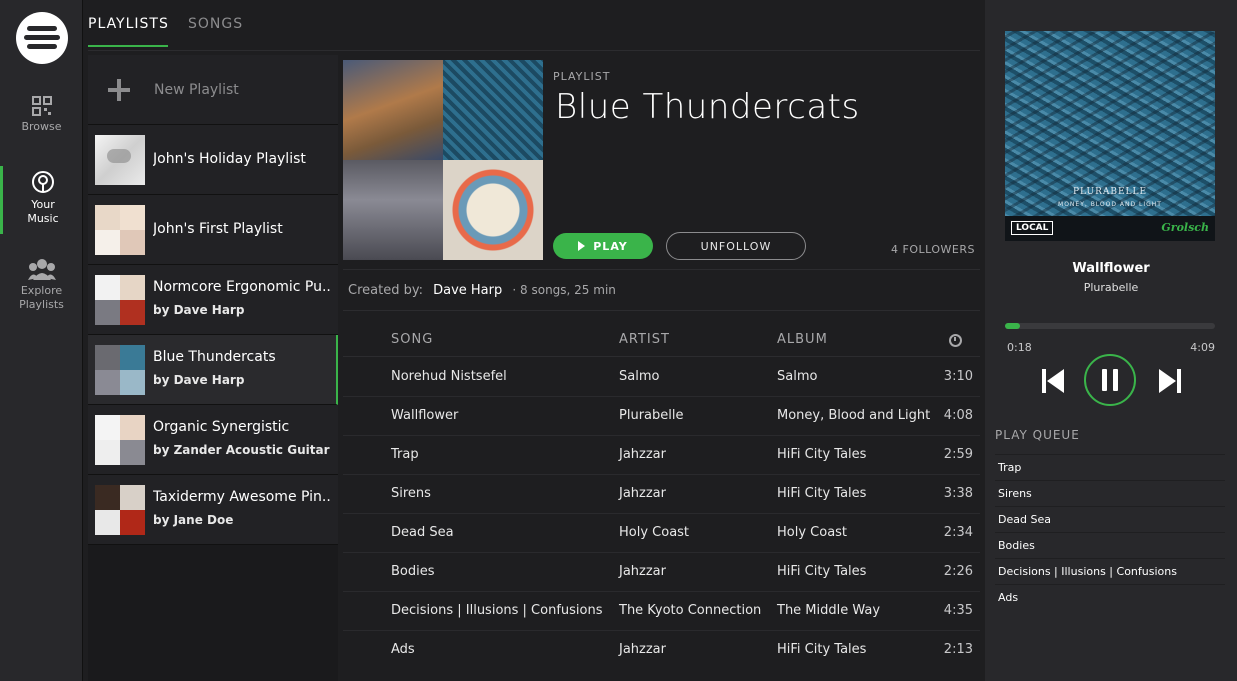 The image size is (1237, 681). Describe the element at coordinates (1170, 381) in the screenshot. I see `skip-forward-icon` at that location.